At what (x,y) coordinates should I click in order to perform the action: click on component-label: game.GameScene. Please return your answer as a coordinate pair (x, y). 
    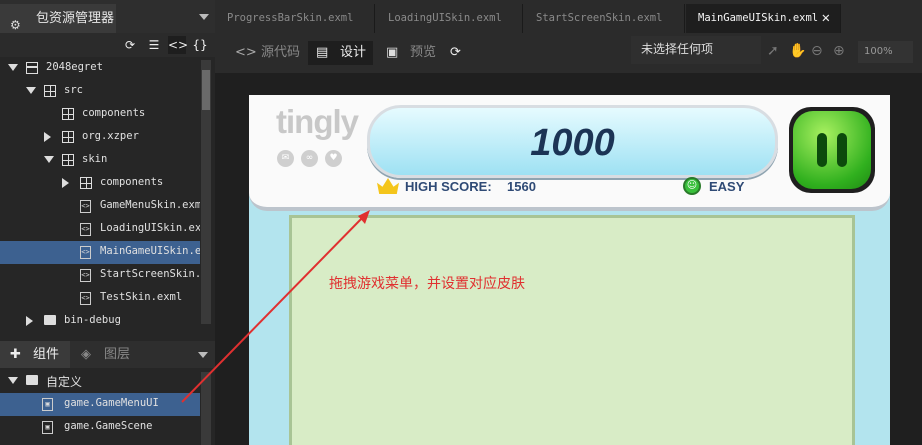
    Looking at the image, I should click on (108, 426).